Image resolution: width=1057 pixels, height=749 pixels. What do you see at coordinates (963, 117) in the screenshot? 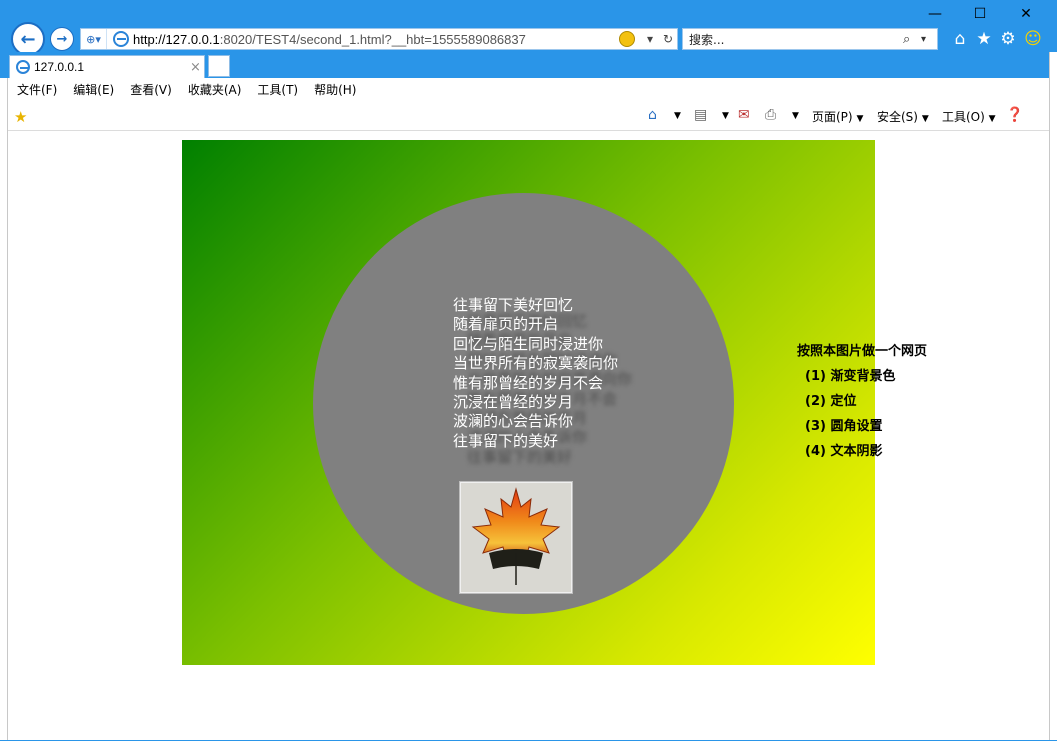
I see `tools-menu-label: 工具(O)` at bounding box center [963, 117].